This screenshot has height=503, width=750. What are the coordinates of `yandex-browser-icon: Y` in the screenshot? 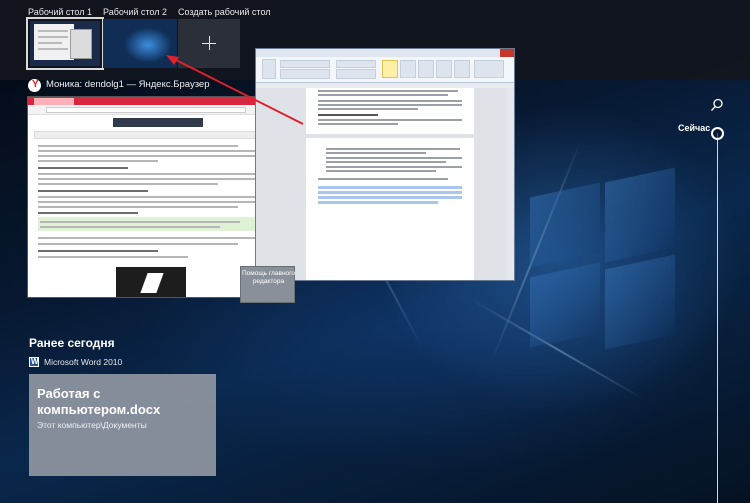 It's located at (34, 85).